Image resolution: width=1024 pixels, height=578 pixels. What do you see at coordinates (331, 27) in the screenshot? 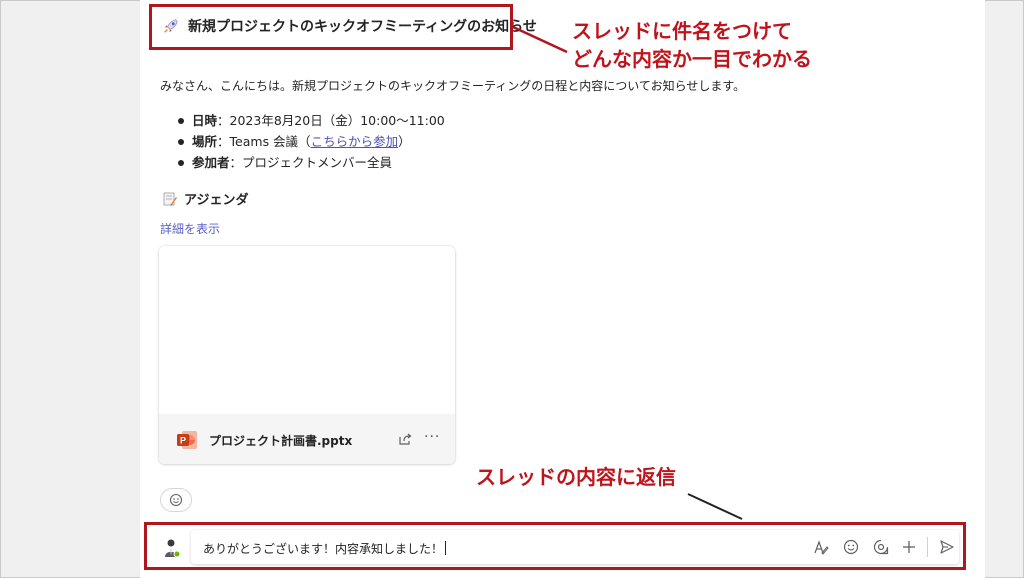
I see `title-highlight-box` at bounding box center [331, 27].